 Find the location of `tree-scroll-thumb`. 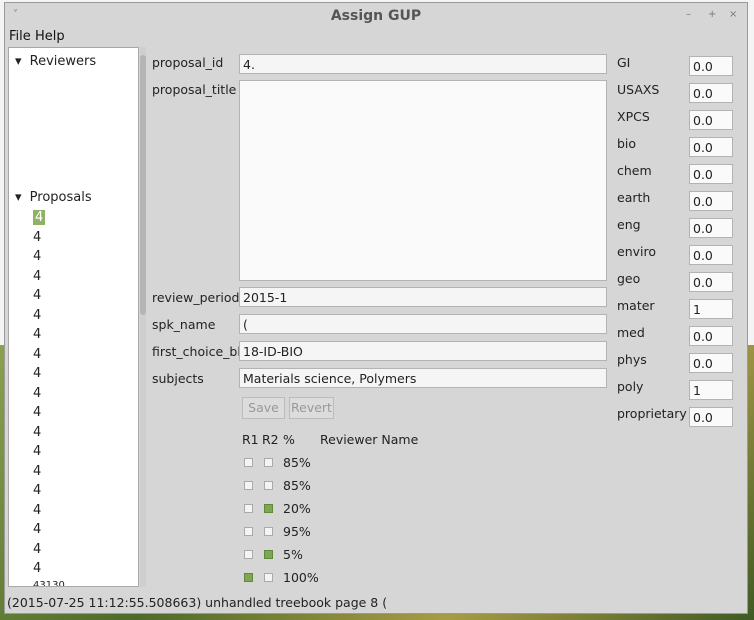

tree-scroll-thumb is located at coordinates (143, 185).